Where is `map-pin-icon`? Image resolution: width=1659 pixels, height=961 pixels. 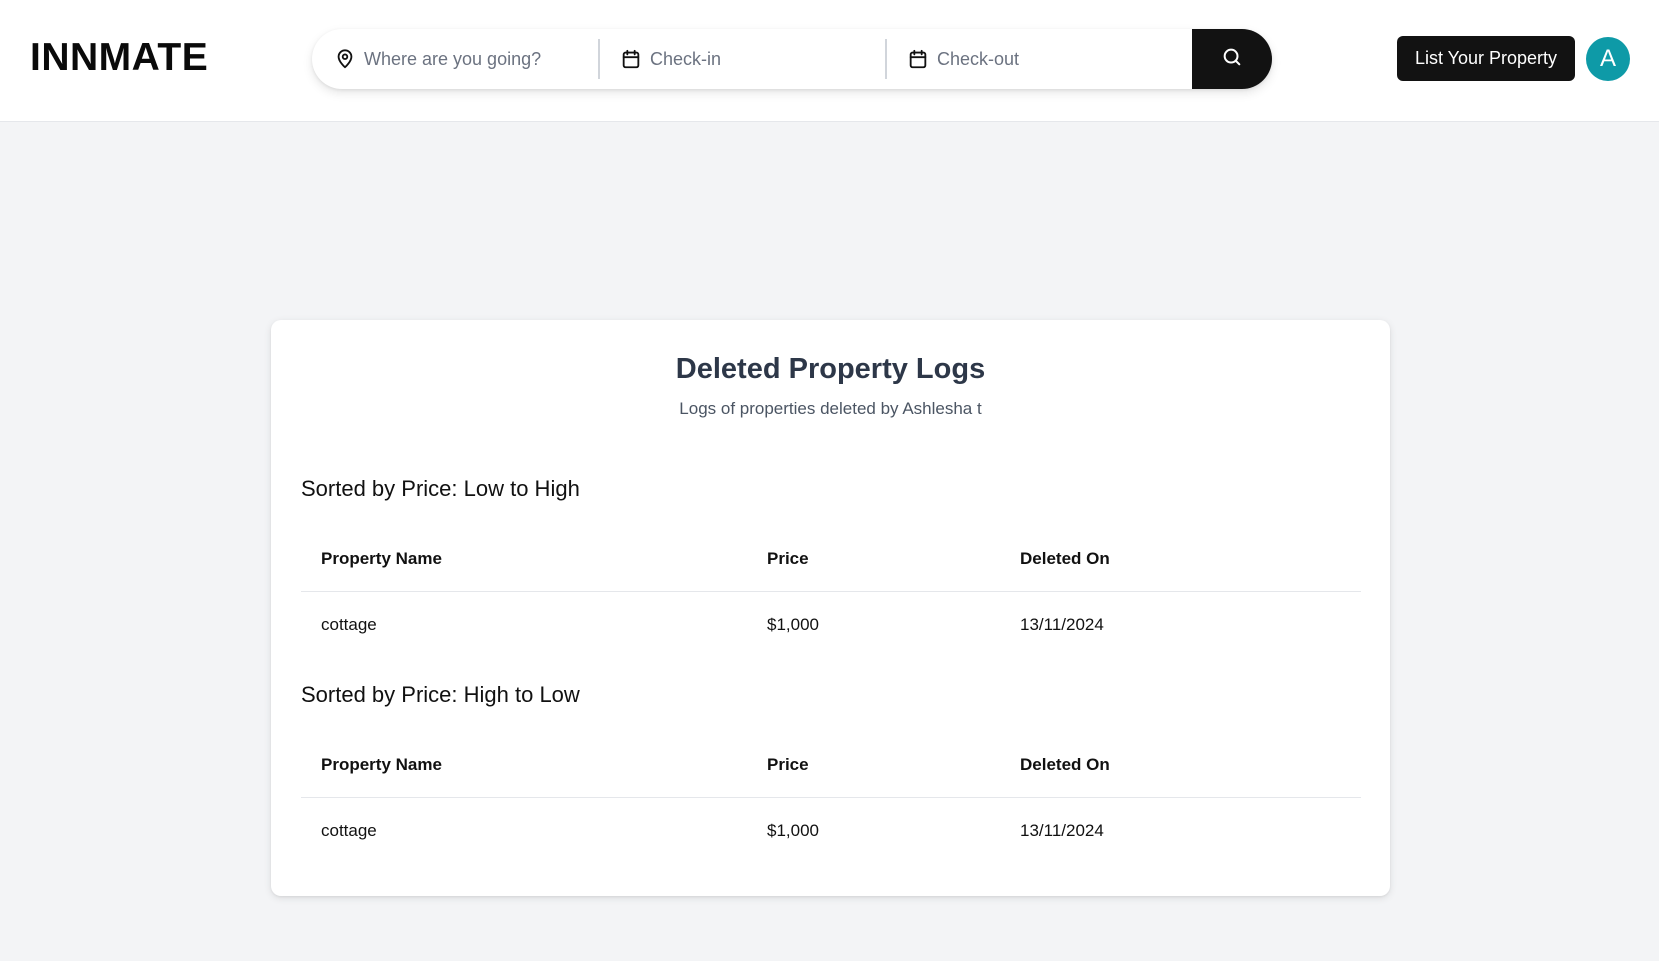
map-pin-icon is located at coordinates (345, 59).